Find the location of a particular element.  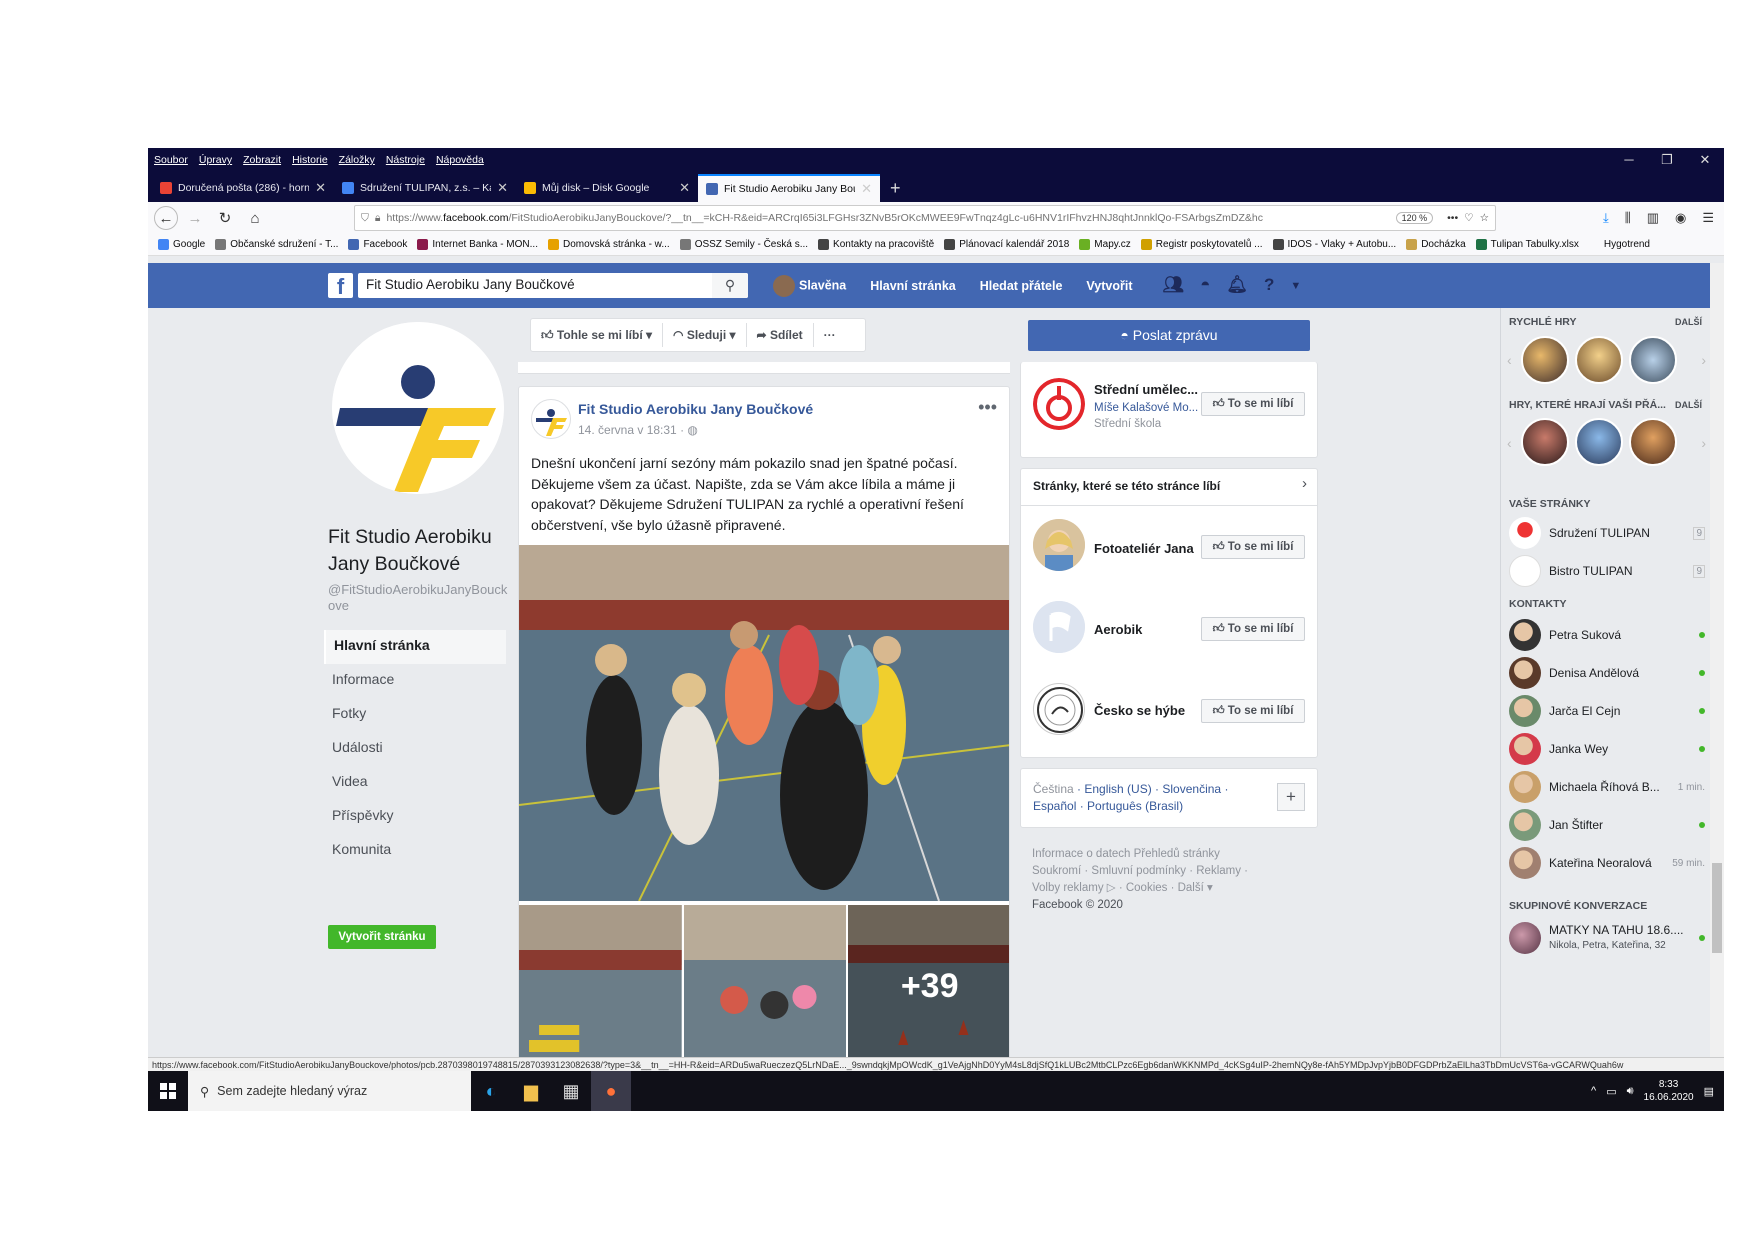

bookmark-item: Plánovací kalendář 2018 is located at coordinates (1006, 244).